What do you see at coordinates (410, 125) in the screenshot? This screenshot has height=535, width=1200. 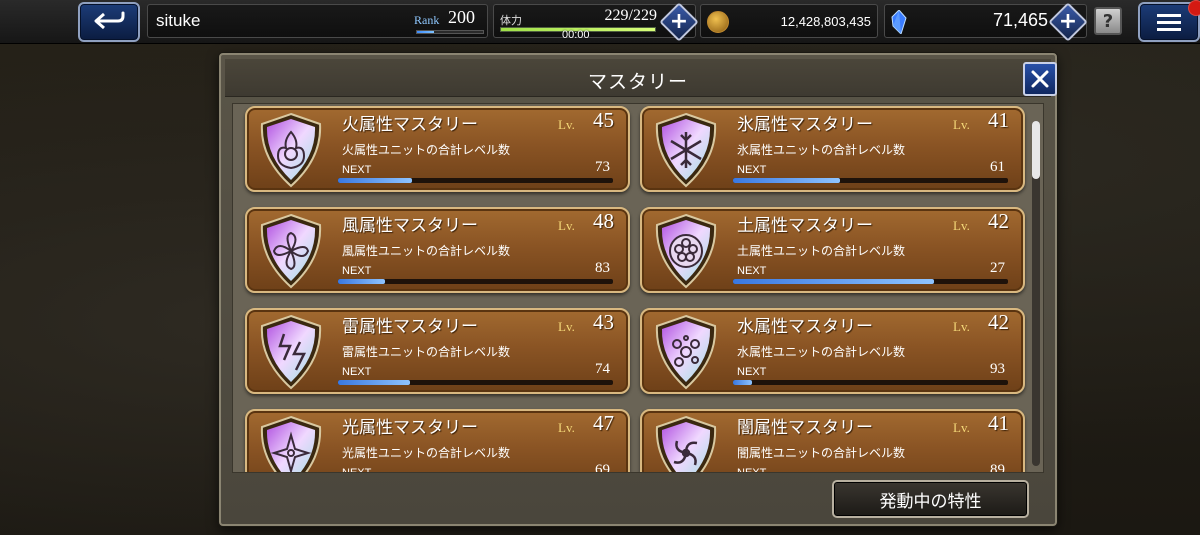 I see `mastery-name: 火属性マスタリー` at bounding box center [410, 125].